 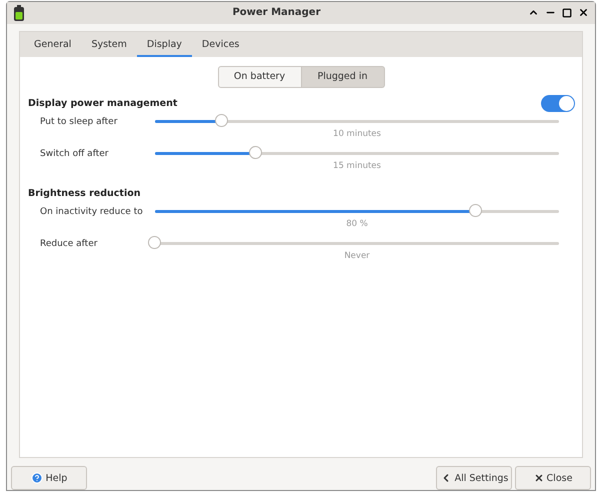 What do you see at coordinates (91, 211) in the screenshot?
I see `slider-label: On inactivity reduce to` at bounding box center [91, 211].